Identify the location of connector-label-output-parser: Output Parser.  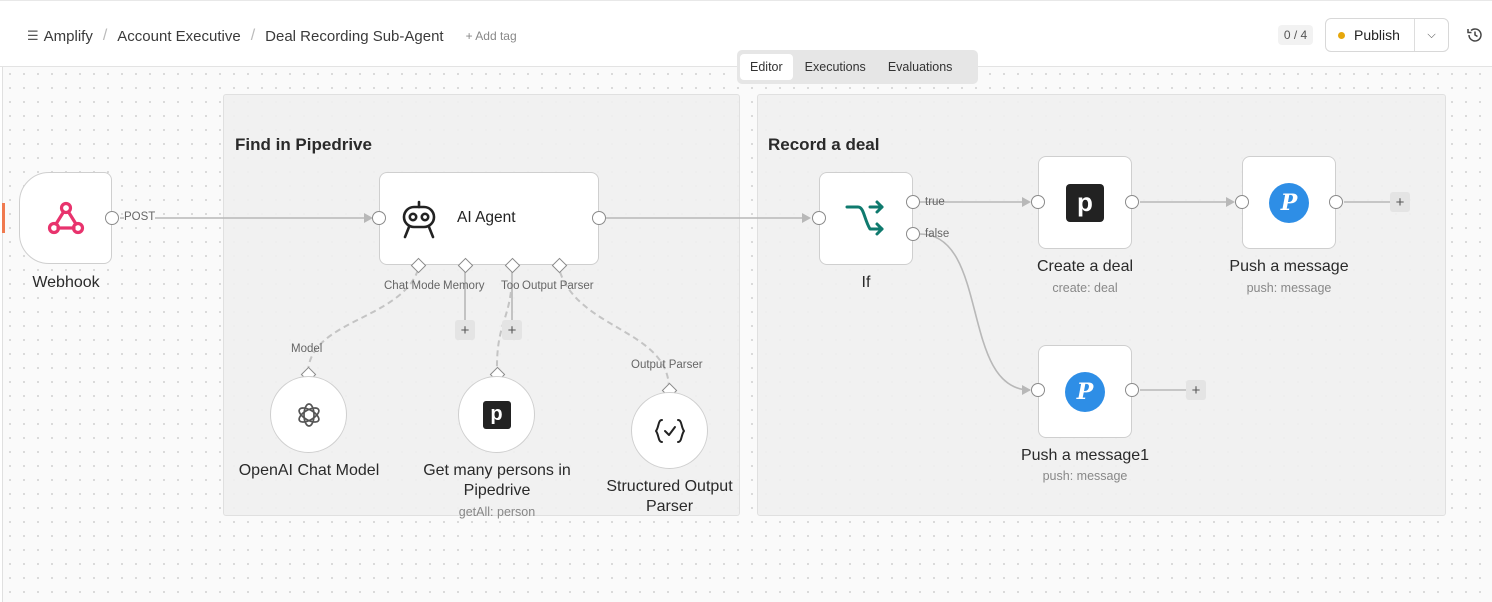
(667, 365).